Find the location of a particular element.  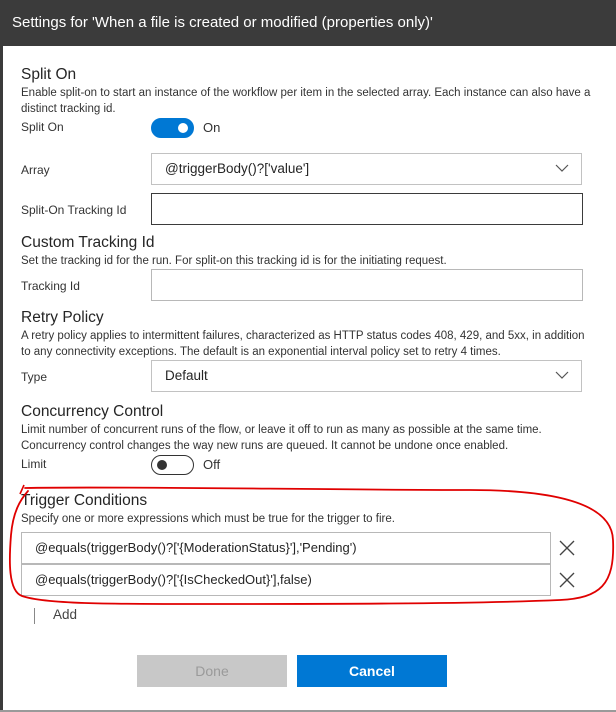

tracking-id-label: Tracking Id is located at coordinates (50, 286).